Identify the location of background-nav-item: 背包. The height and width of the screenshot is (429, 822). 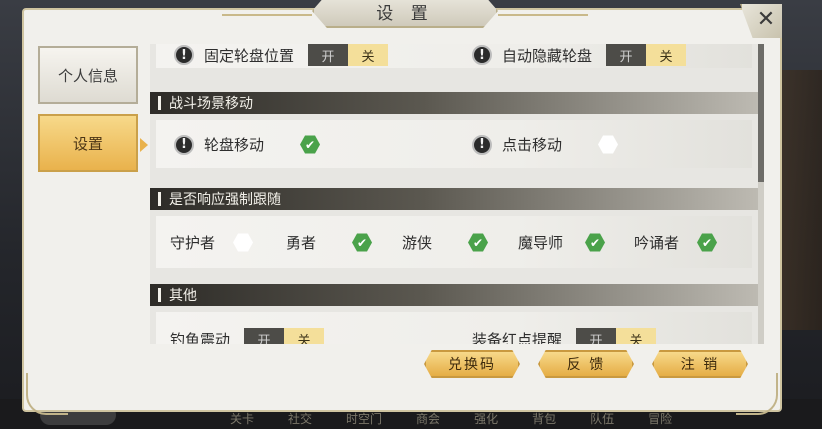
(544, 419).